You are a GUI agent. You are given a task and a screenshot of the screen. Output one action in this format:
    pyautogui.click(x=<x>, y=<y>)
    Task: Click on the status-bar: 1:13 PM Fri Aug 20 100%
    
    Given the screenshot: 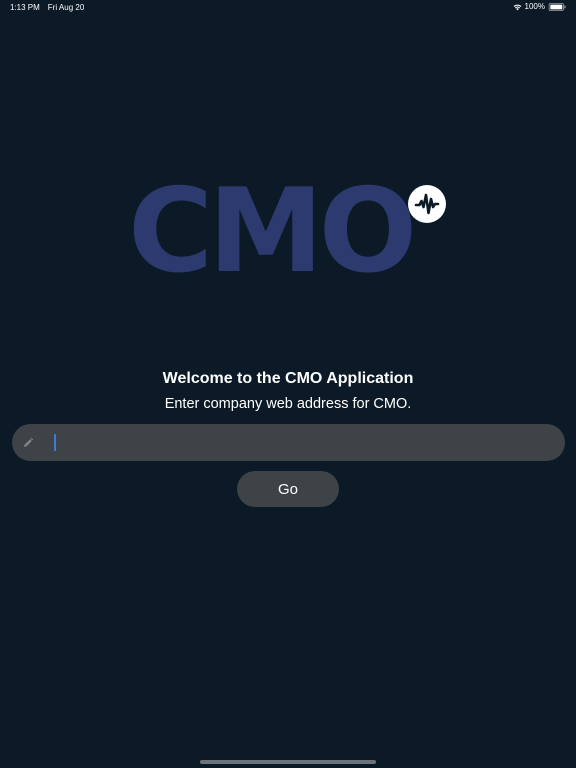 What is the action you would take?
    pyautogui.click(x=288, y=7)
    